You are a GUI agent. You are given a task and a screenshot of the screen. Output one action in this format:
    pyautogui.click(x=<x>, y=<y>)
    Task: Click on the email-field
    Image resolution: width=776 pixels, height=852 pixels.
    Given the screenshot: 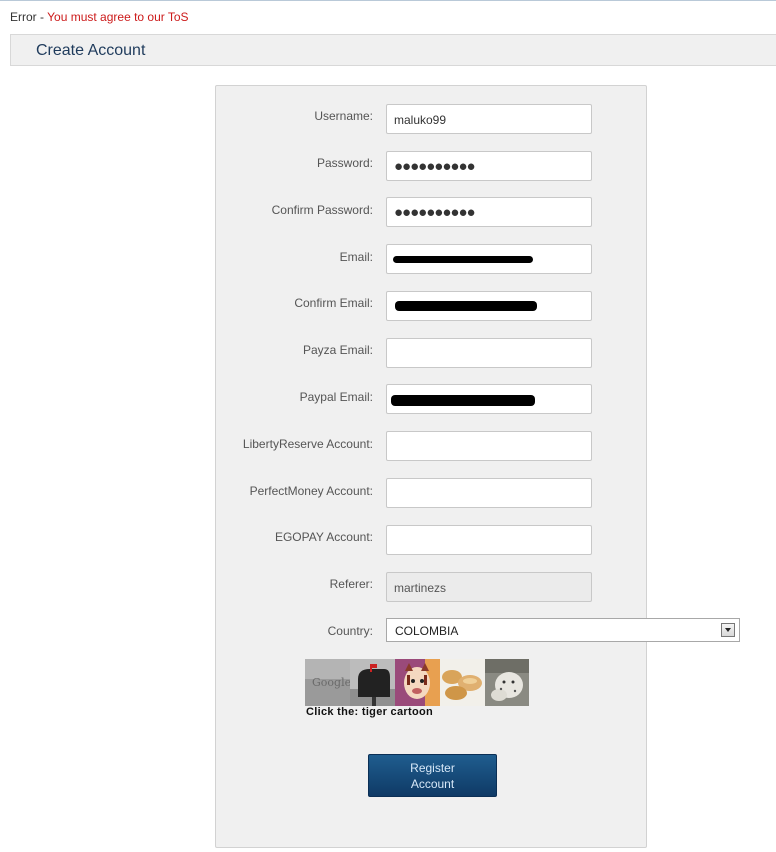 What is the action you would take?
    pyautogui.click(x=489, y=259)
    